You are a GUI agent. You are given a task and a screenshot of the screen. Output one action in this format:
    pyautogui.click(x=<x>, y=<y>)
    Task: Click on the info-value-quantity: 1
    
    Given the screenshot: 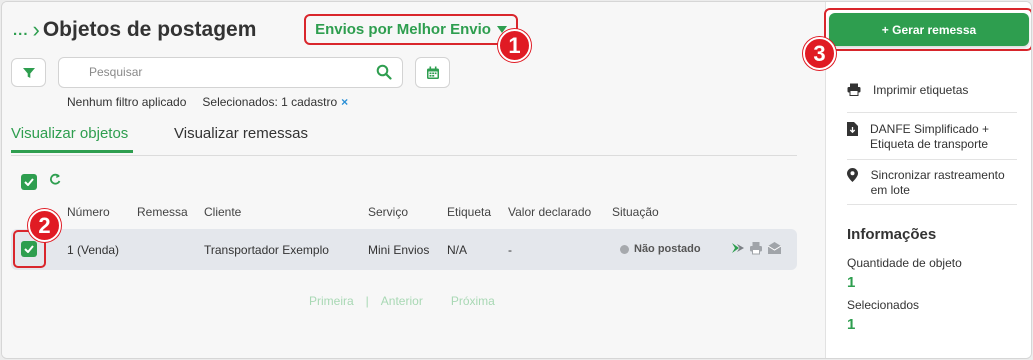 What is the action you would take?
    pyautogui.click(x=851, y=282)
    